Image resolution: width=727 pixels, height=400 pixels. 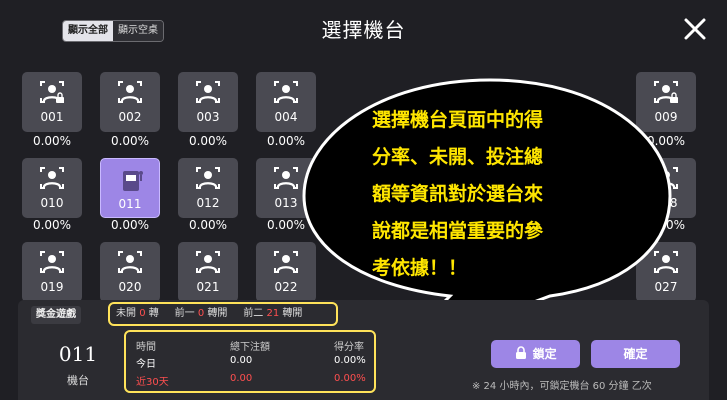 I want to click on prev1-value: 0, so click(x=201, y=313).